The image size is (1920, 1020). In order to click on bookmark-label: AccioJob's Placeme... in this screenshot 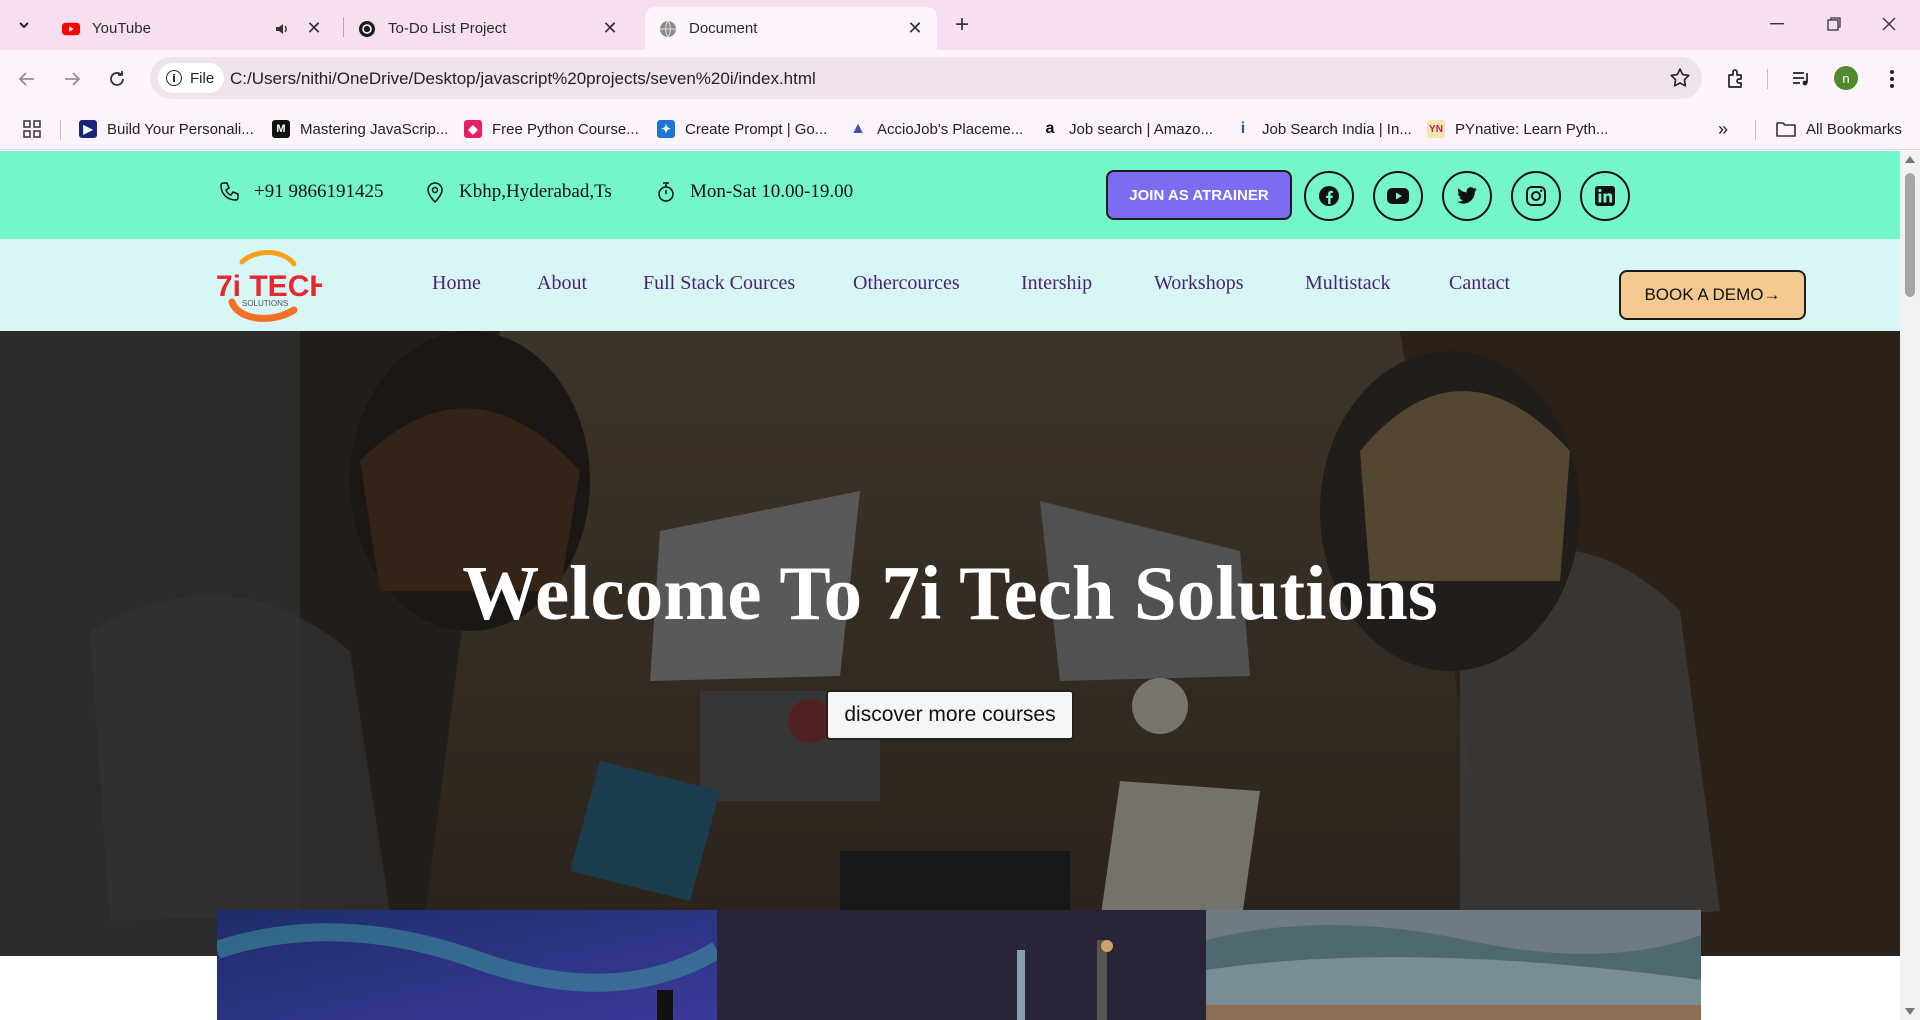, I will do `click(950, 129)`.